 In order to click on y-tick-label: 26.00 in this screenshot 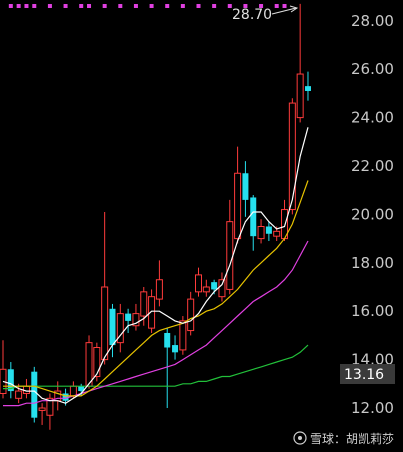, I will do `click(372, 69)`.